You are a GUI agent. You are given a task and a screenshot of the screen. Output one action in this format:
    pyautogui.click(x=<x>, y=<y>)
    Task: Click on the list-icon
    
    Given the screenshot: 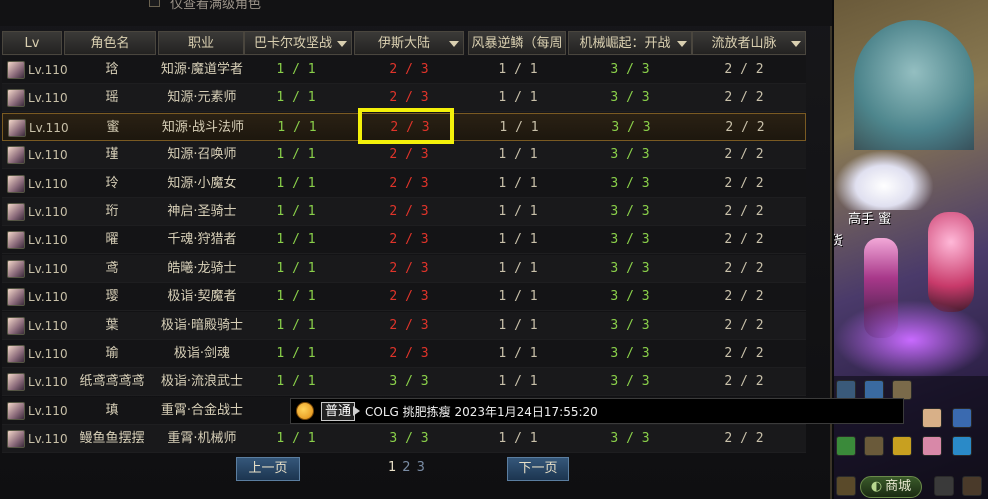 What is the action you would take?
    pyautogui.click(x=962, y=418)
    